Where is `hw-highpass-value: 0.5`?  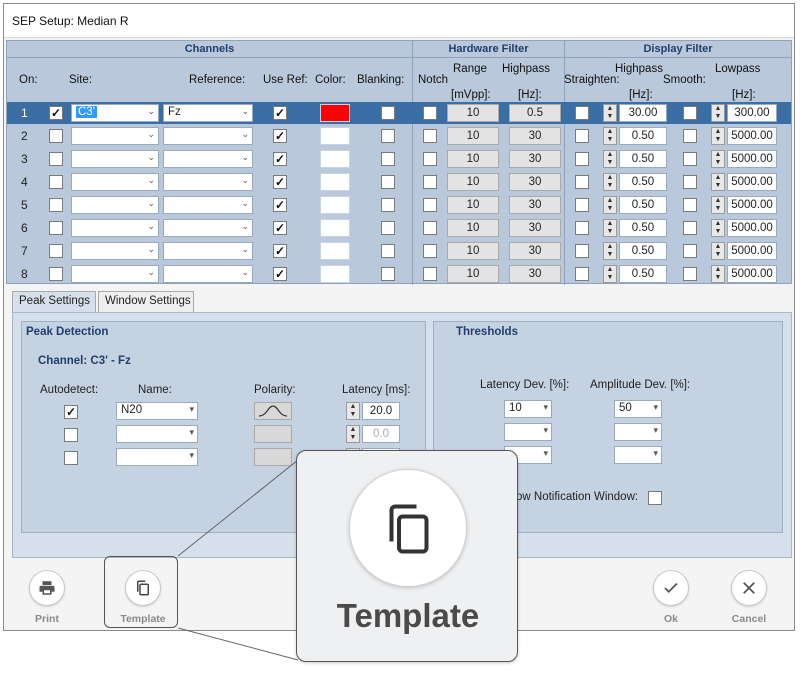 hw-highpass-value: 0.5 is located at coordinates (535, 113).